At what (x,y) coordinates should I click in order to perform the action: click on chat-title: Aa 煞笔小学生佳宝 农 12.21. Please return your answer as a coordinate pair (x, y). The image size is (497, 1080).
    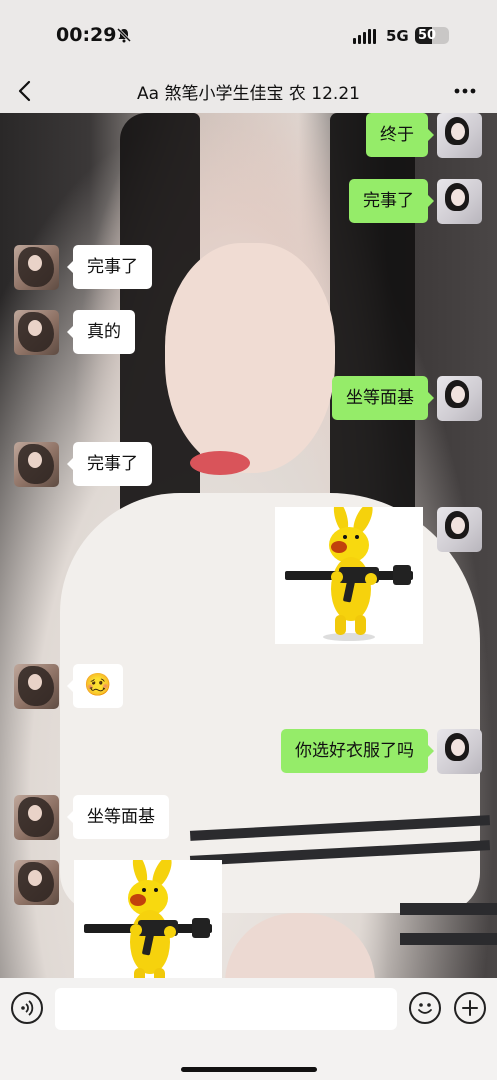
    Looking at the image, I should click on (248, 94).